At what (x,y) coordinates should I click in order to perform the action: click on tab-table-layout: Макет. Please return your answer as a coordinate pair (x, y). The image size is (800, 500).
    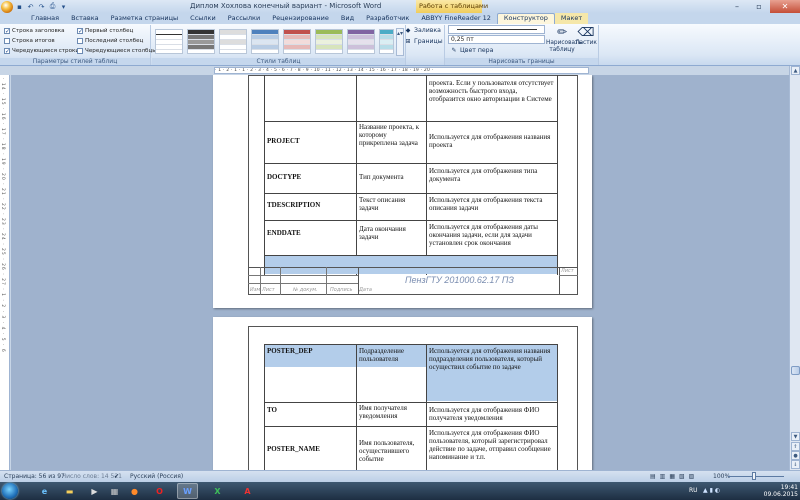
    Looking at the image, I should click on (571, 18).